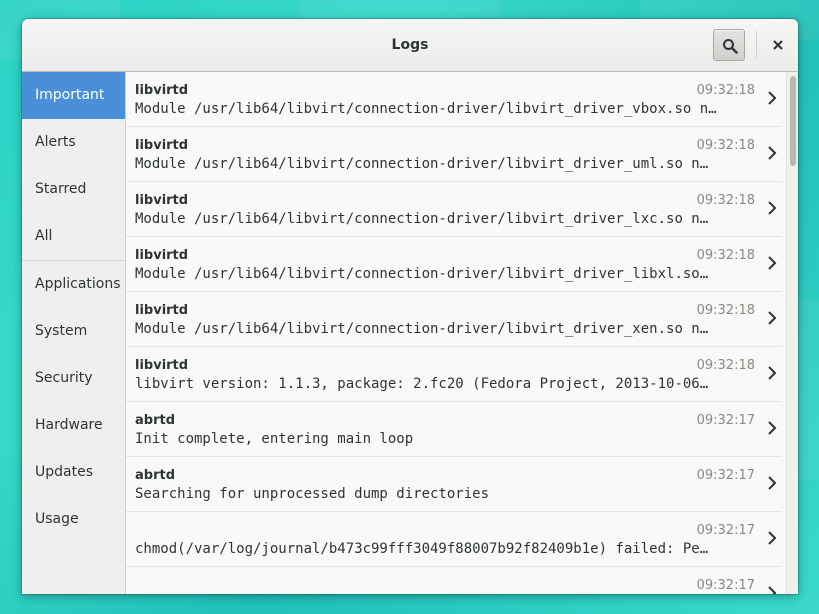  I want to click on log-row: 09:32:17, so click(454, 580).